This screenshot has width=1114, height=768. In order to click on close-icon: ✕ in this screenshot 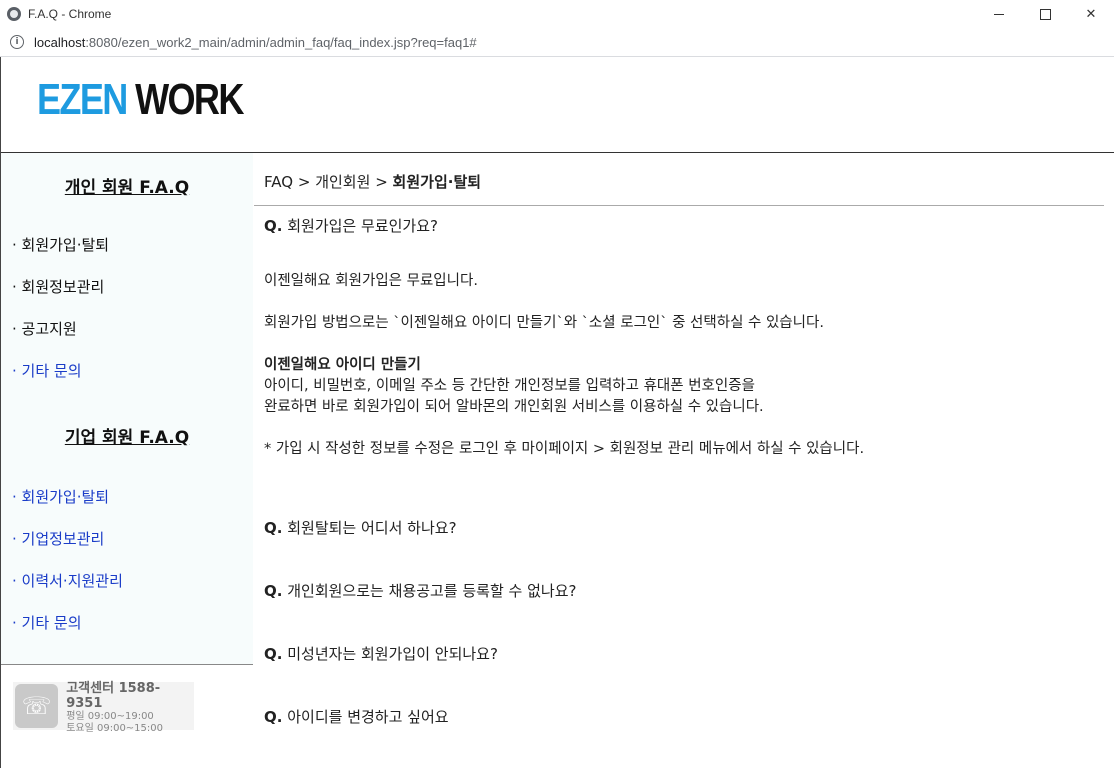, I will do `click(1091, 14)`.